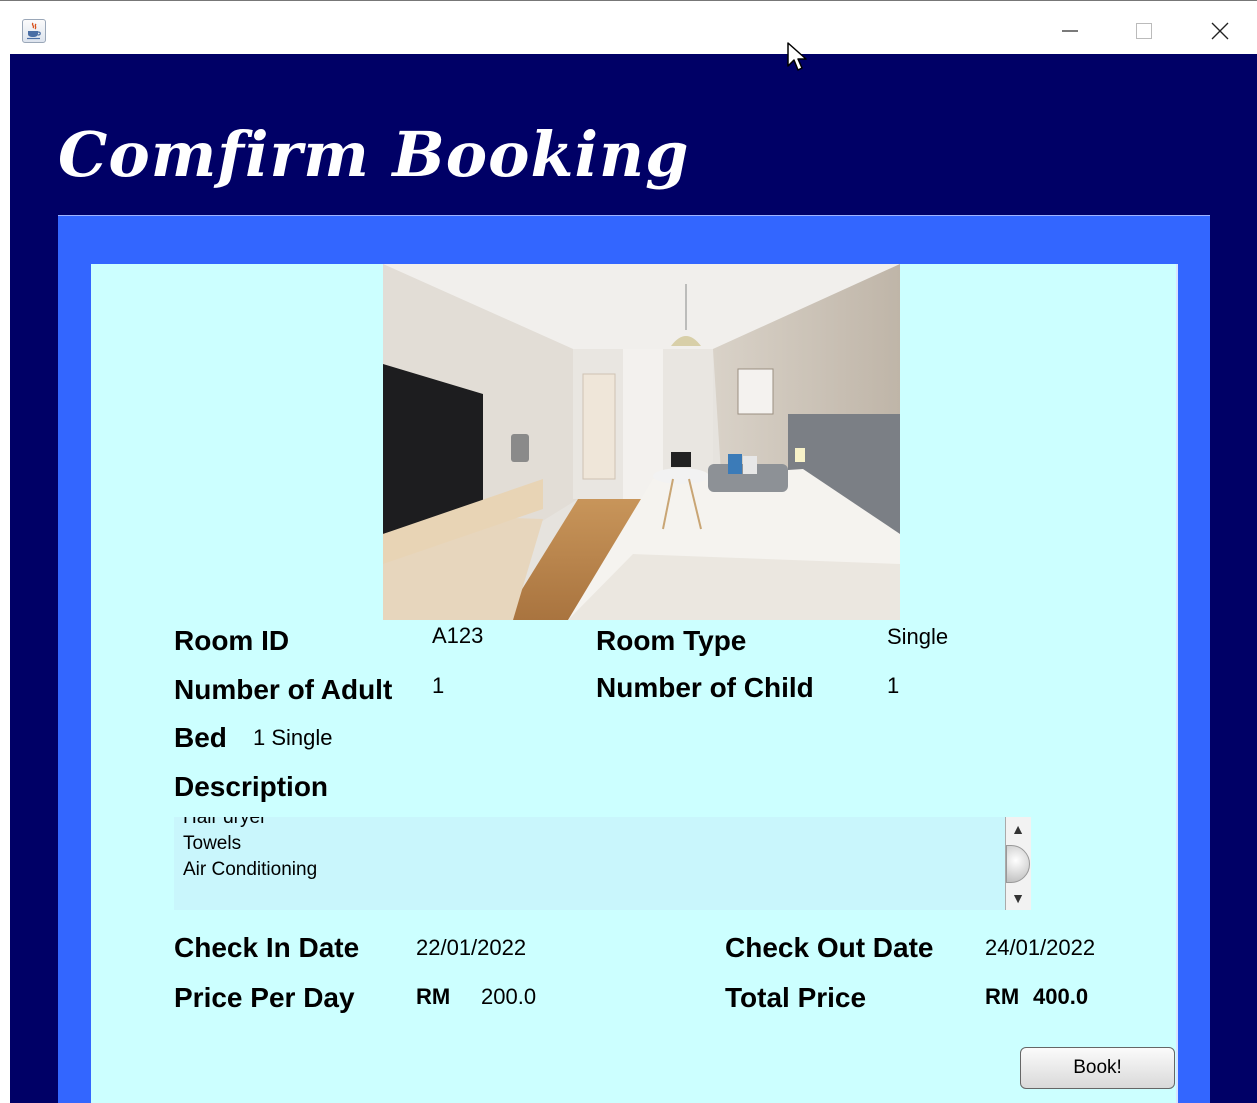  I want to click on scrollbar-thumb, so click(1018, 864).